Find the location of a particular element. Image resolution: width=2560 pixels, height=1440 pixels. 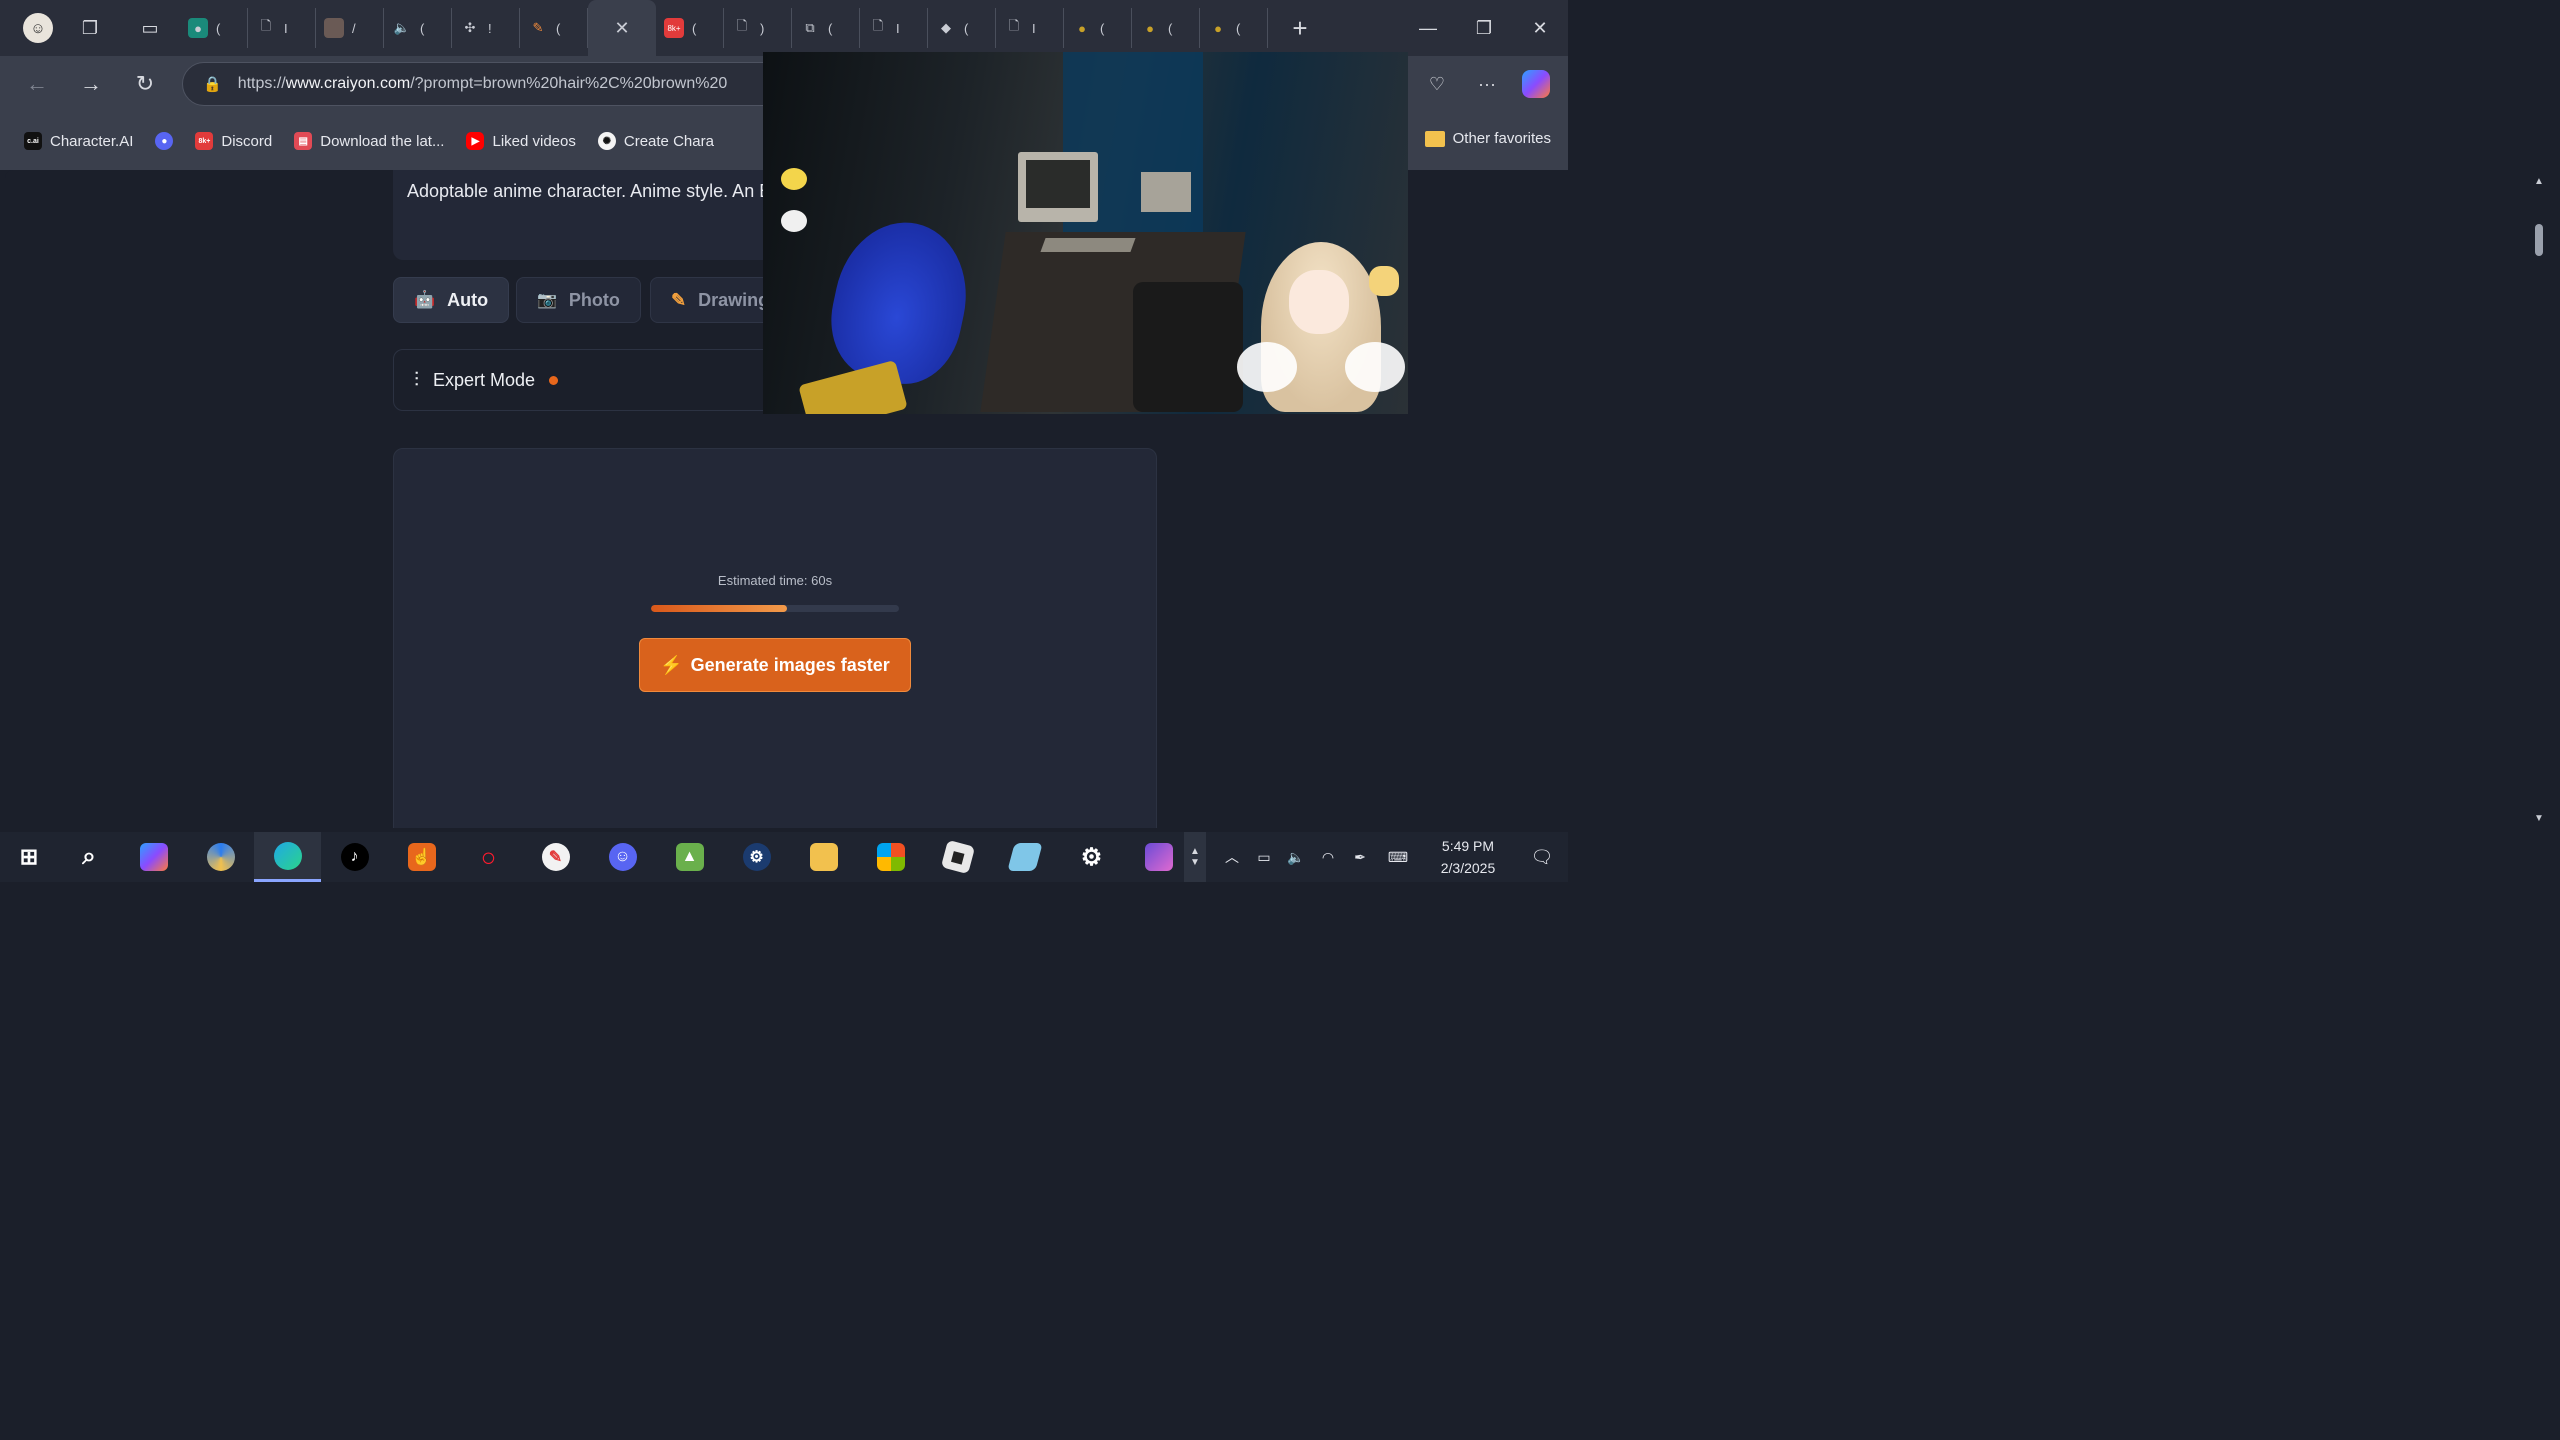

browser-essentials-icon: ♡ is located at coordinates (1437, 84).